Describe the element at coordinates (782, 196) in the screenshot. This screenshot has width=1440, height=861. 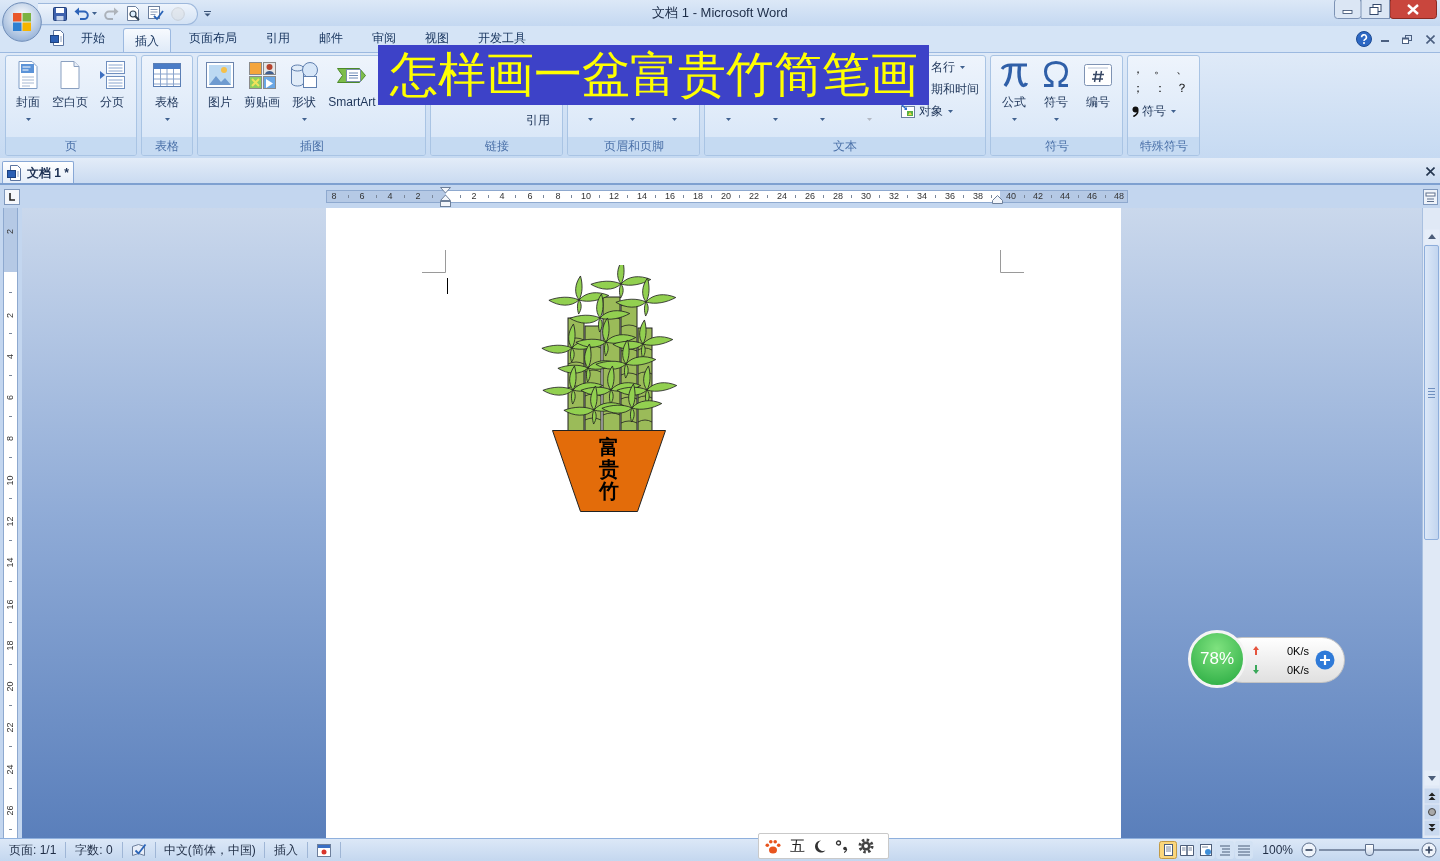
I see `ruler-number: 24` at that location.